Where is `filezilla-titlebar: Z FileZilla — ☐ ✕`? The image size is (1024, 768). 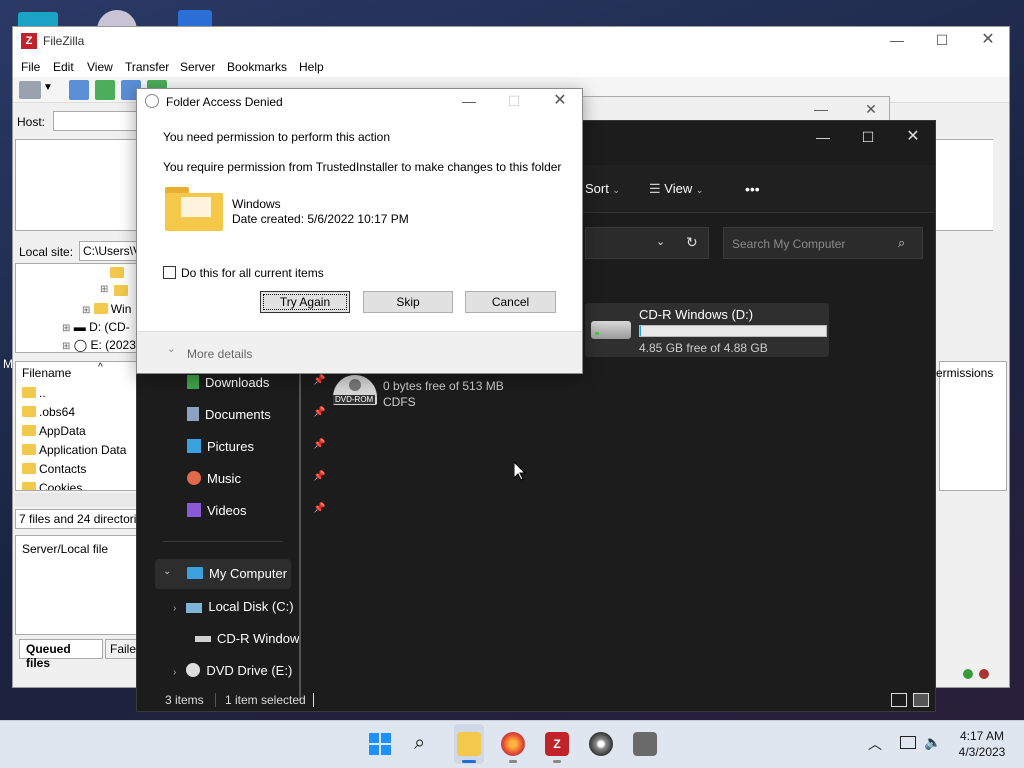 filezilla-titlebar: Z FileZilla — ☐ ✕ is located at coordinates (511, 42).